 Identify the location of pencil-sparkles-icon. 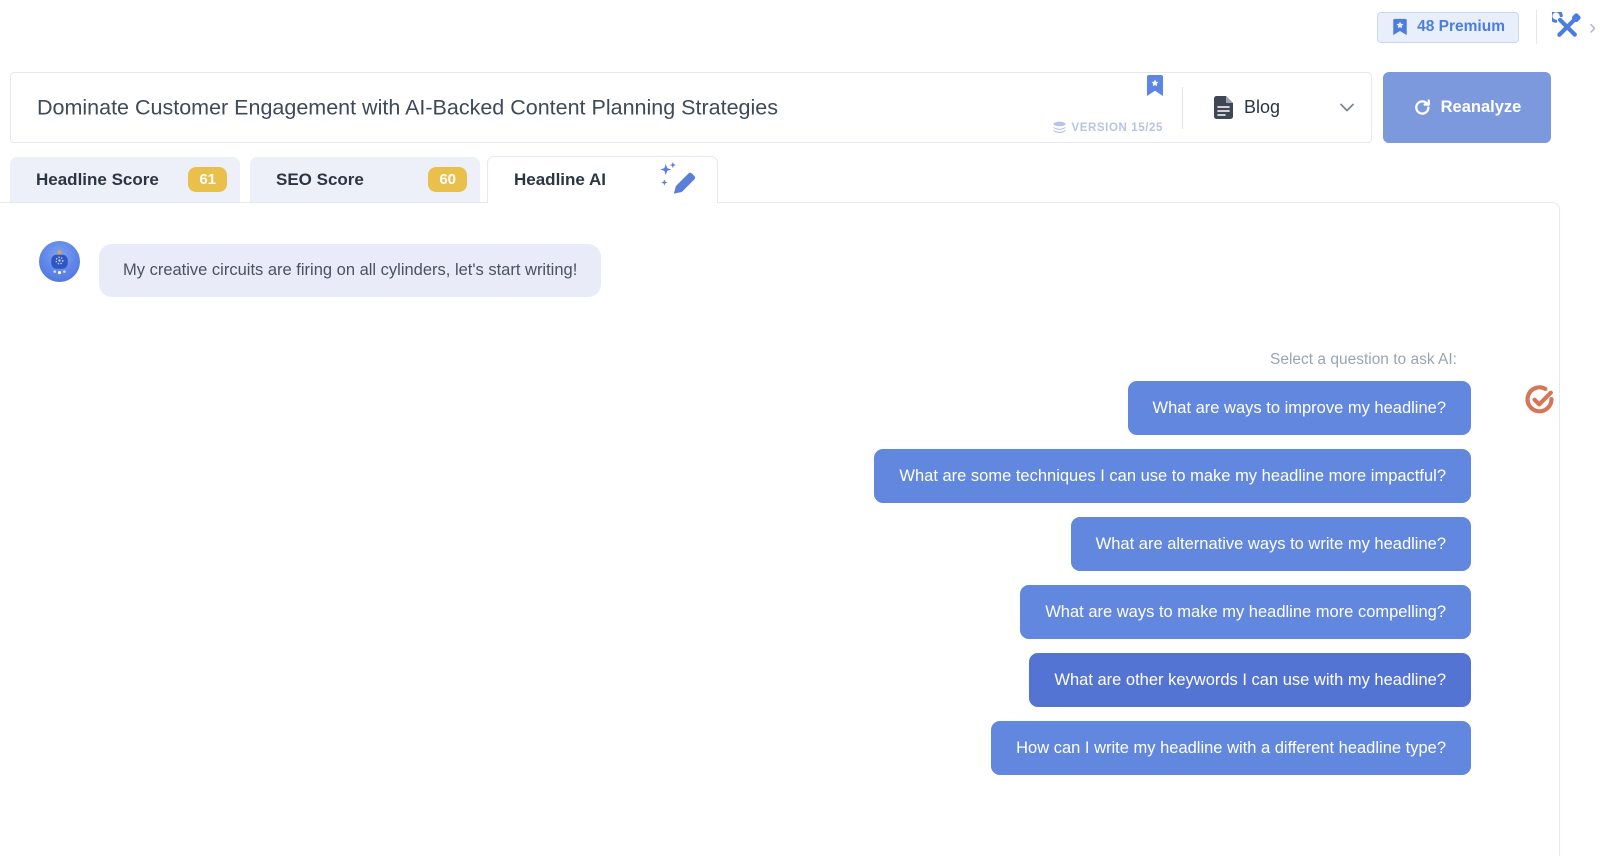
(679, 180).